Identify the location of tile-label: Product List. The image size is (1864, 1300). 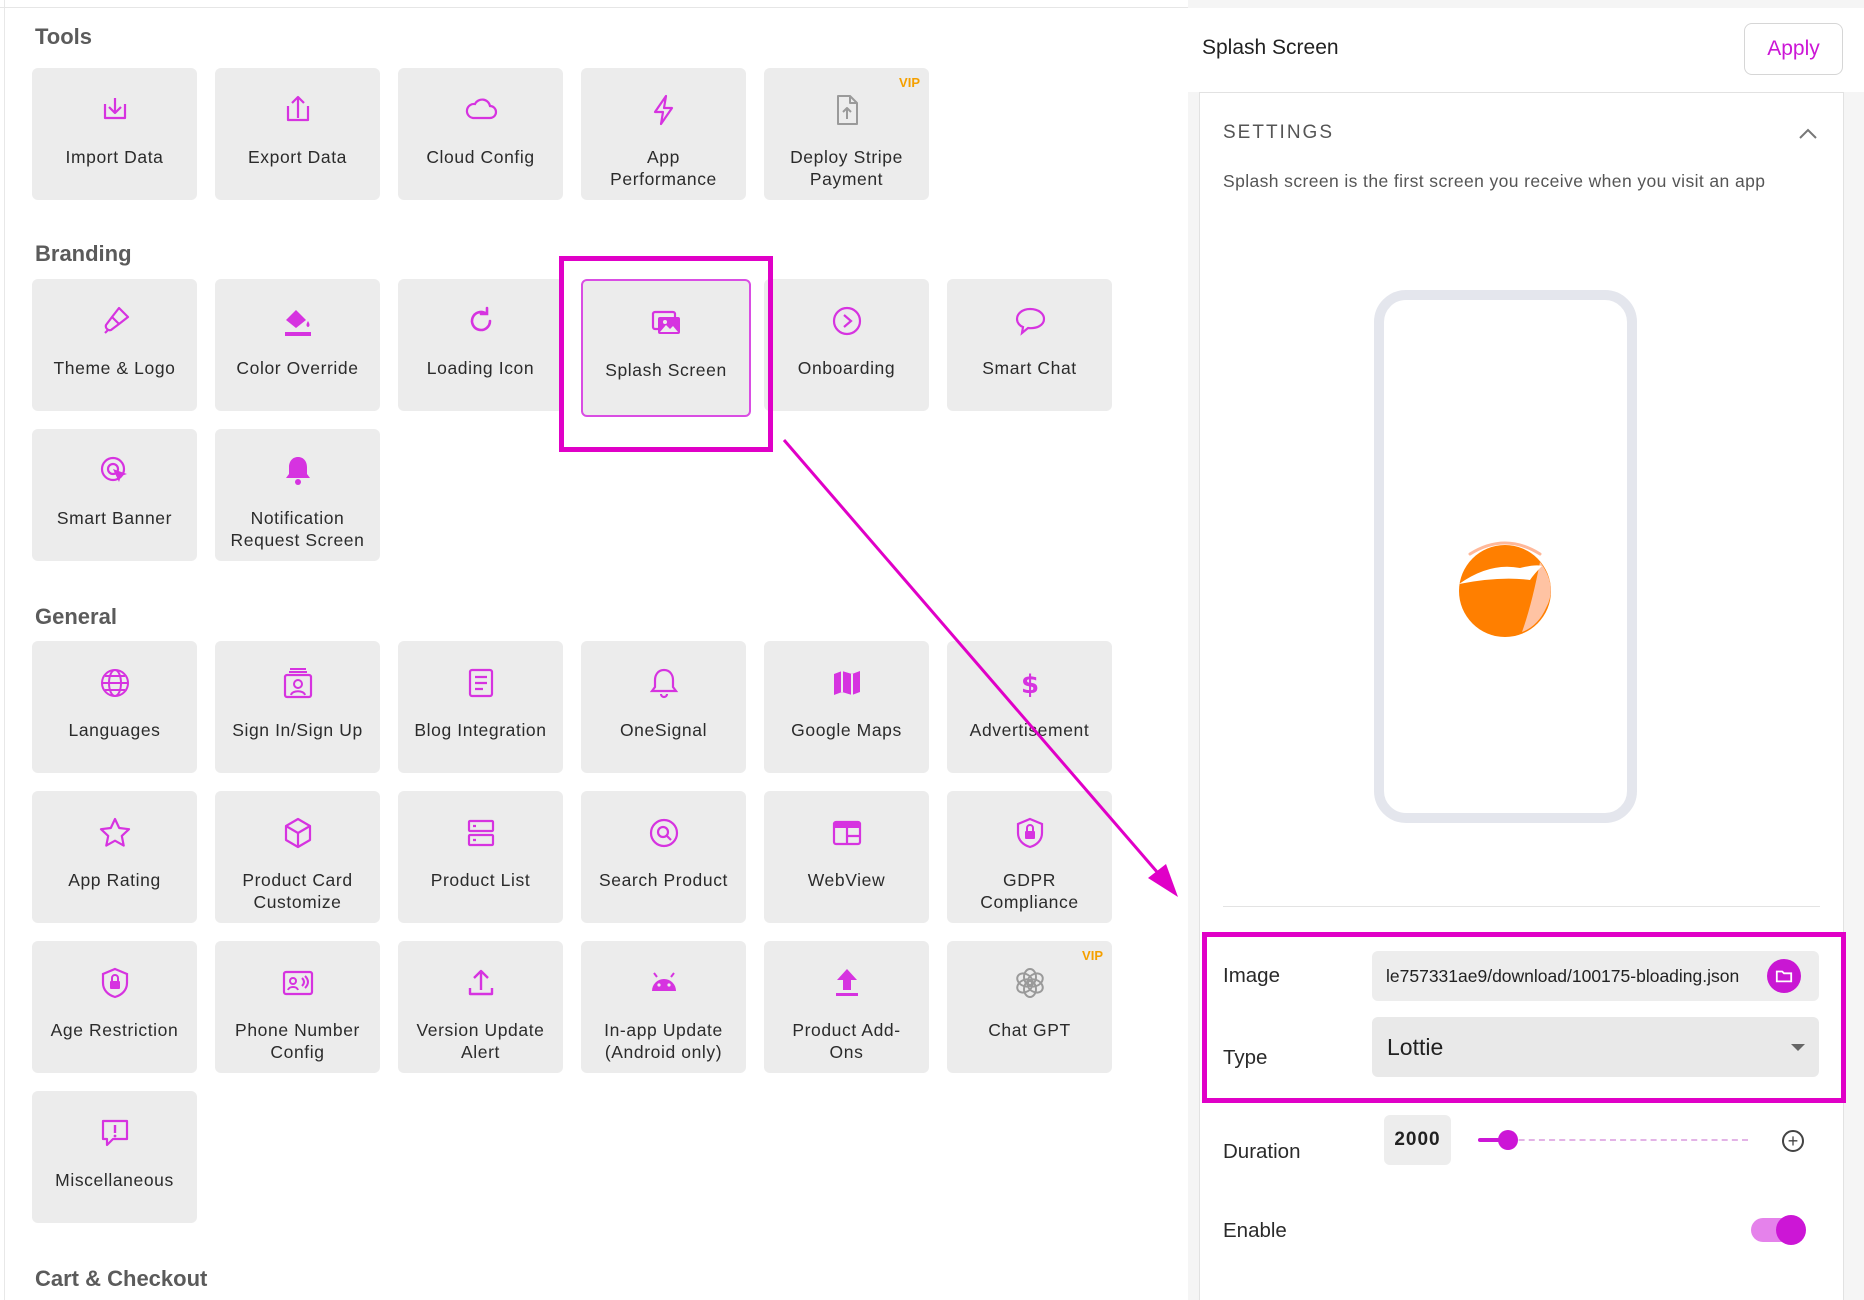
(480, 880).